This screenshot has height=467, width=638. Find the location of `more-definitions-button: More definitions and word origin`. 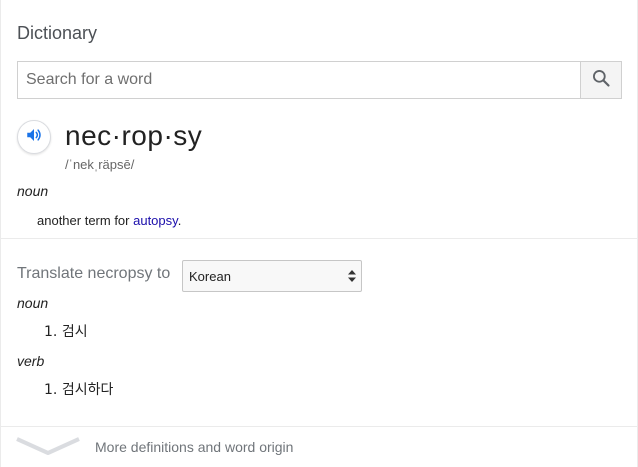

more-definitions-button: More definitions and word origin is located at coordinates (319, 447).